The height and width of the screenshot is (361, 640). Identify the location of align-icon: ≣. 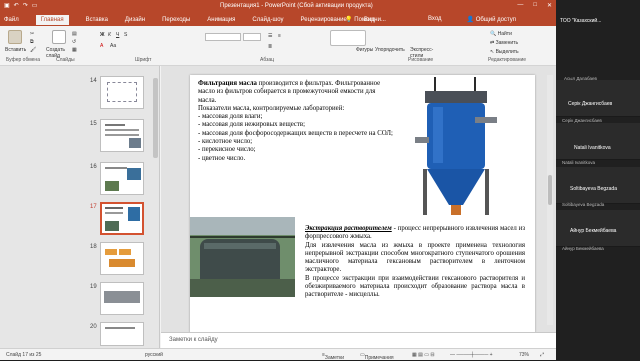
(270, 47).